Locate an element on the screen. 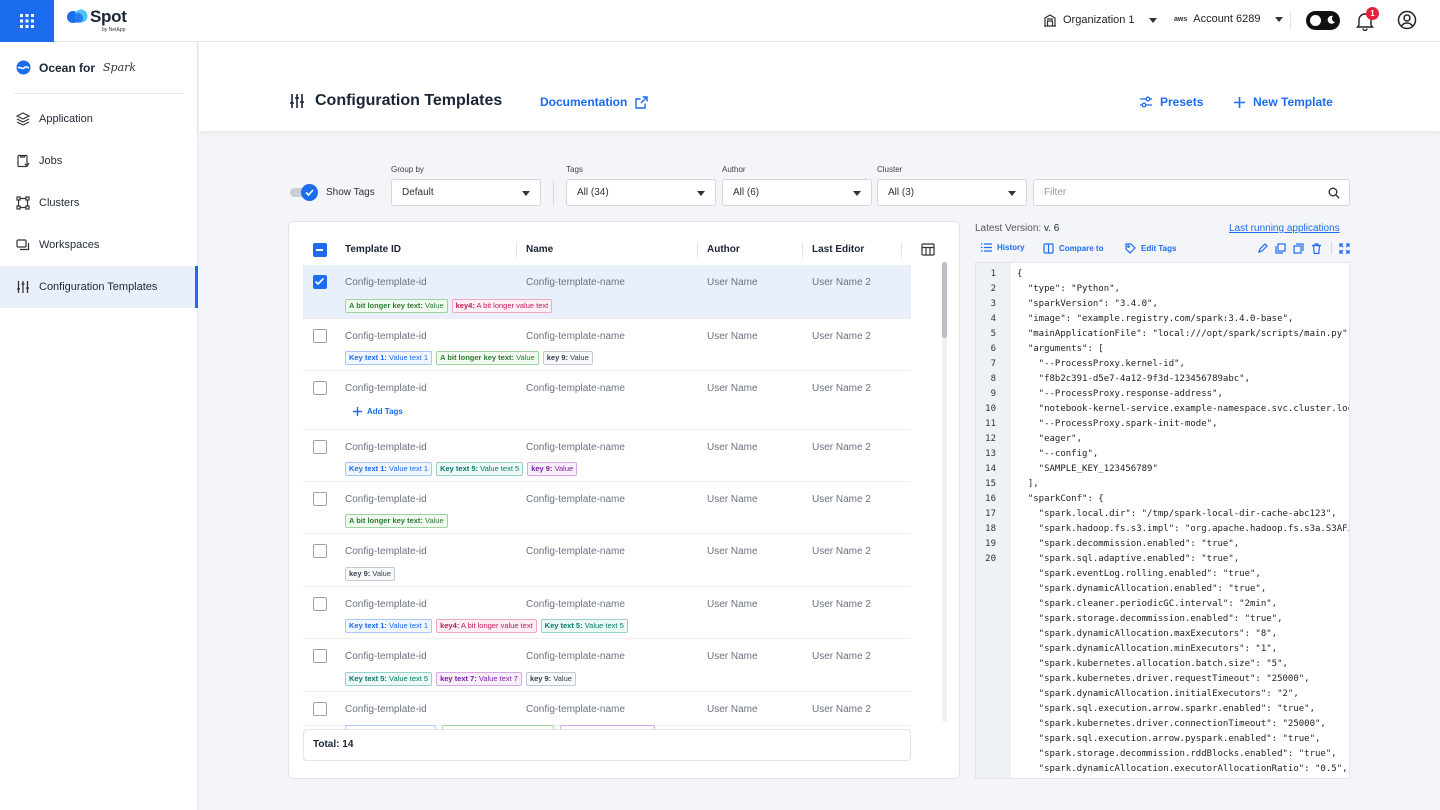 The image size is (1440, 810). select-all-checkbox is located at coordinates (320, 250).